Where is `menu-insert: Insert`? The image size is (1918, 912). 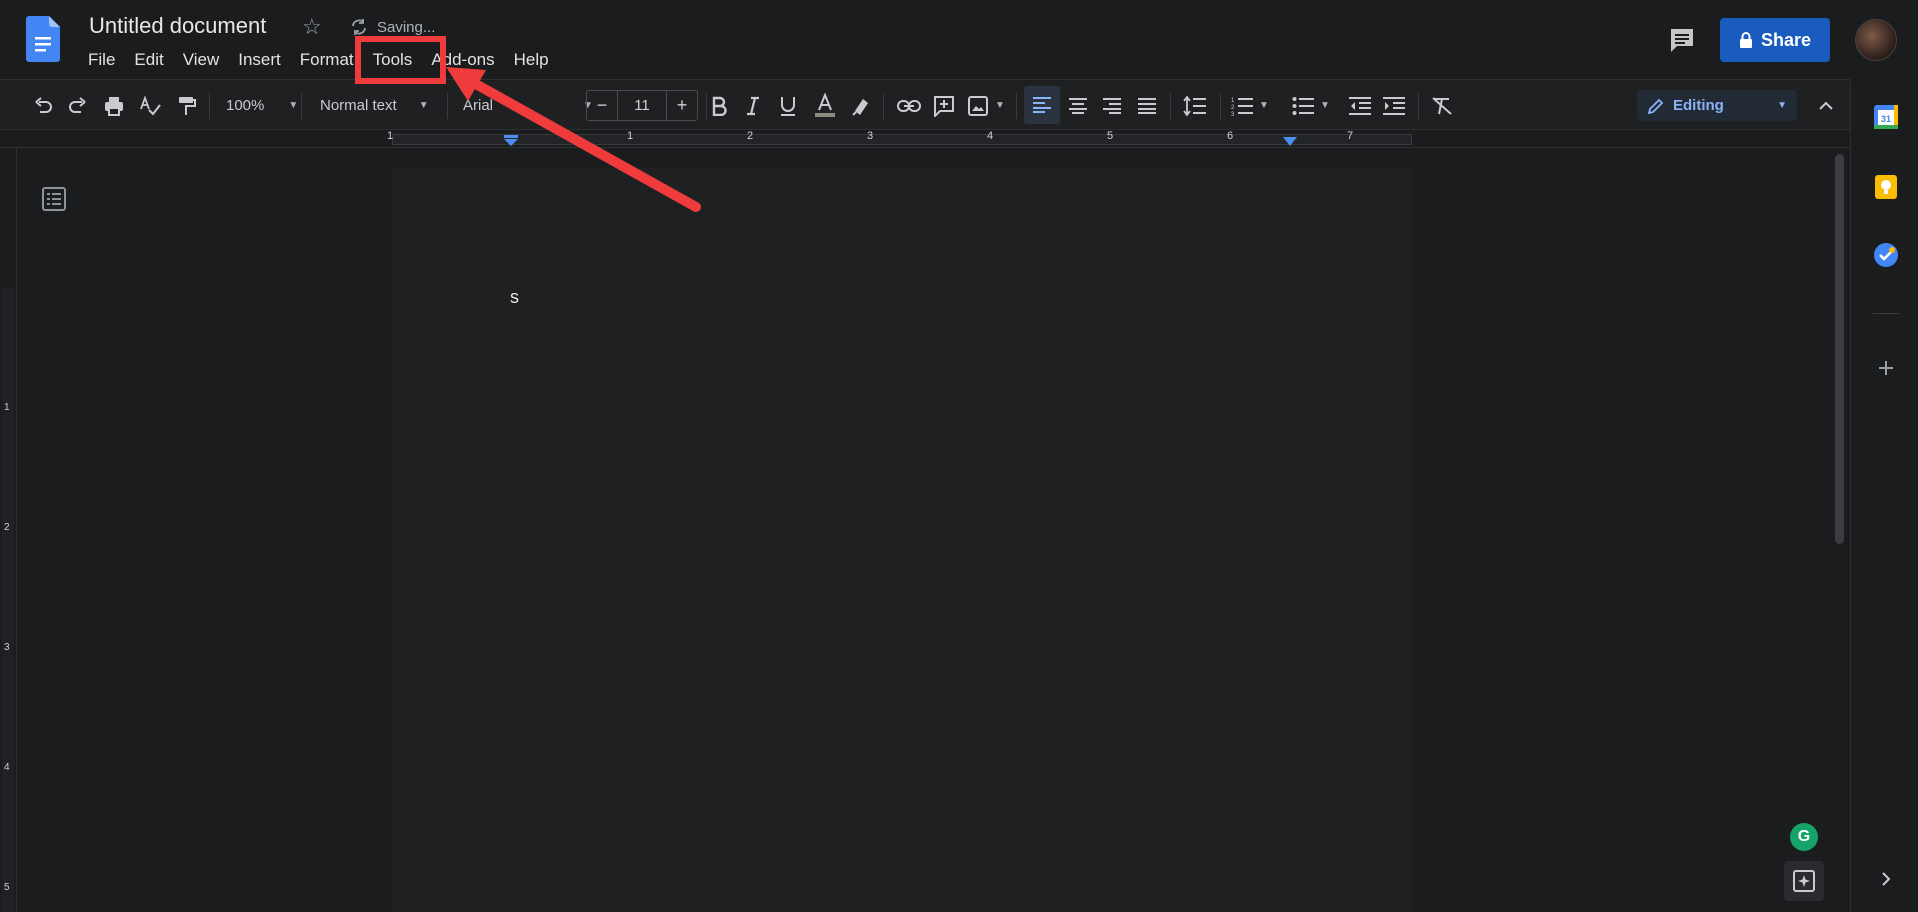 menu-insert: Insert is located at coordinates (259, 60).